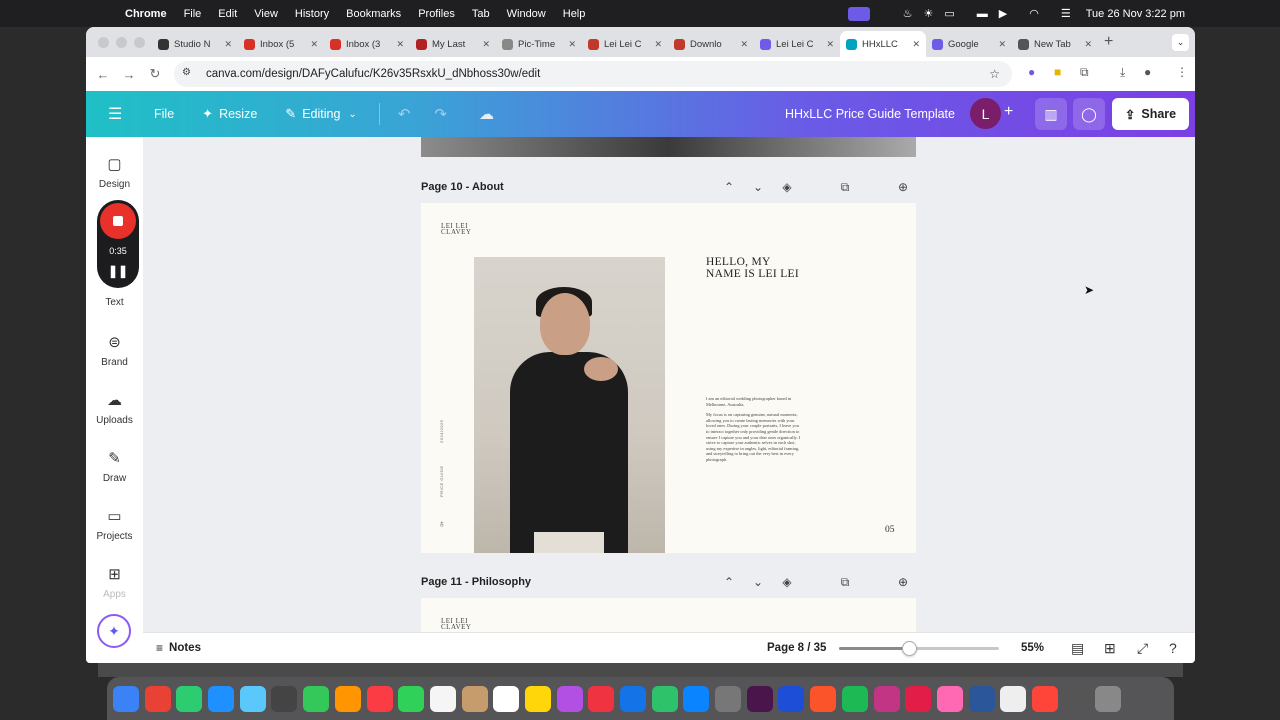 The width and height of the screenshot is (1280, 720). Describe the element at coordinates (1008, 112) in the screenshot. I see `invite-plus-icon: +` at that location.